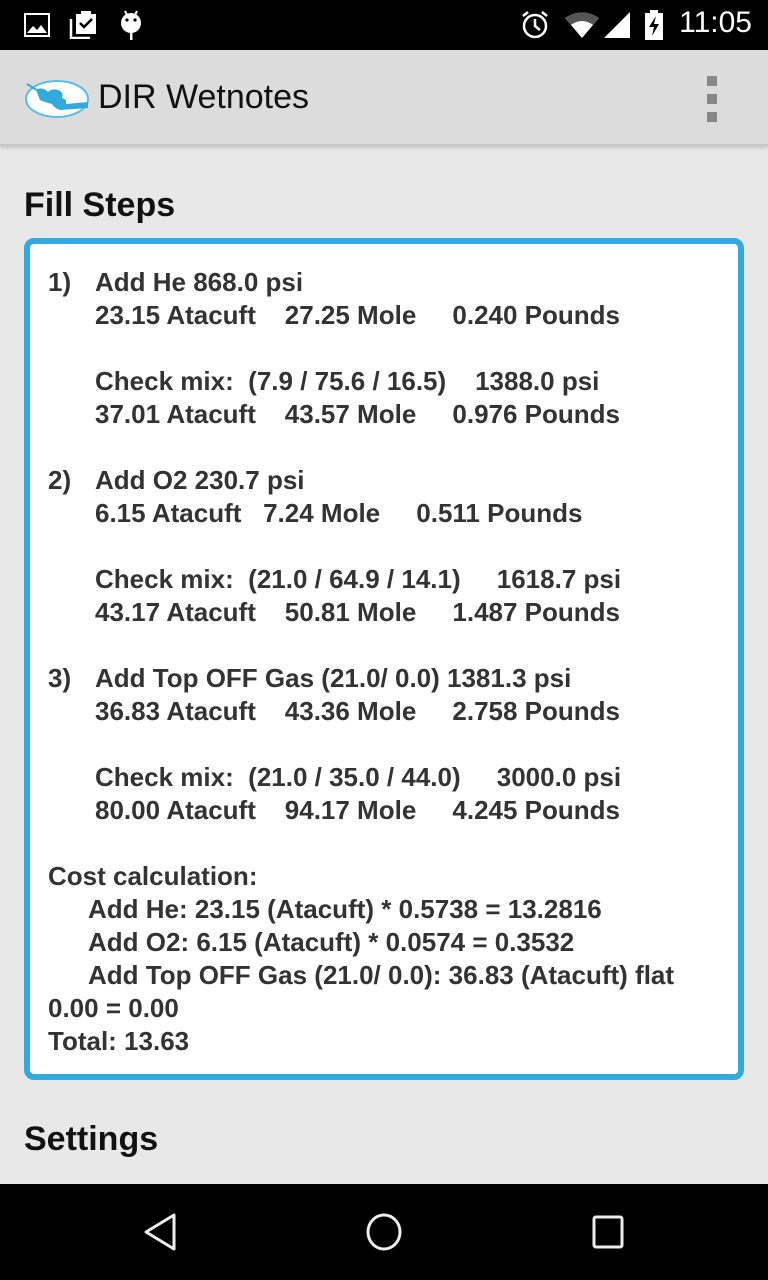 The height and width of the screenshot is (1280, 768). Describe the element at coordinates (608, 1232) in the screenshot. I see `recents-icon` at that location.